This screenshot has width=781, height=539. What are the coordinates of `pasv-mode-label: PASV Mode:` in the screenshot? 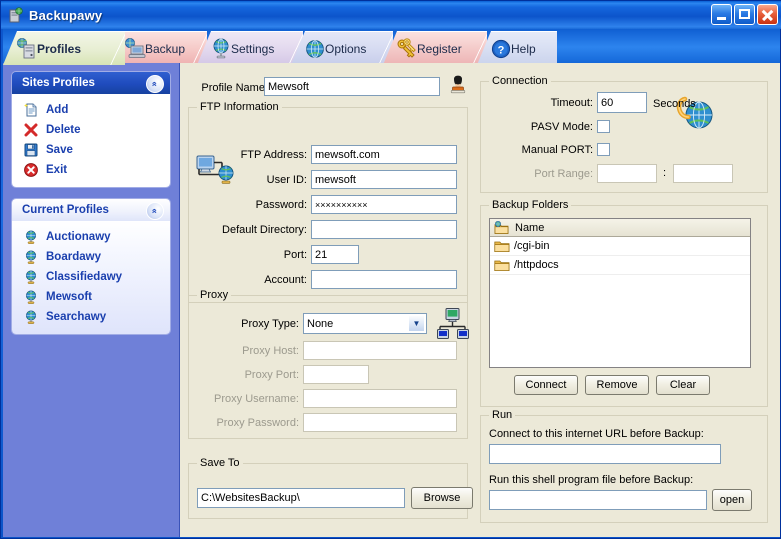 It's located at (561, 127).